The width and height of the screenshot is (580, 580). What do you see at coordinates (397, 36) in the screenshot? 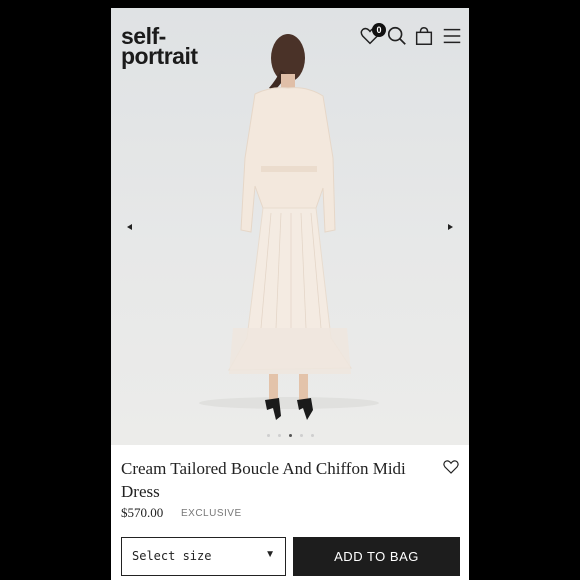
I see `search-icon` at bounding box center [397, 36].